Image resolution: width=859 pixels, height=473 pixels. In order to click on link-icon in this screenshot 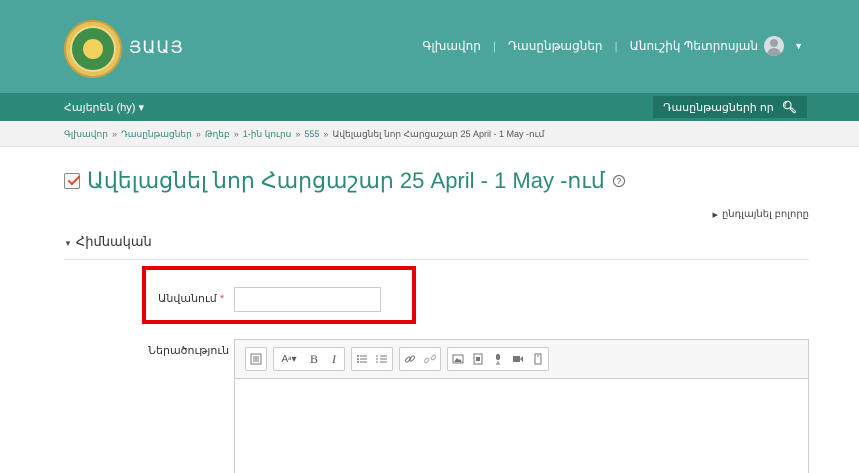, I will do `click(410, 359)`.